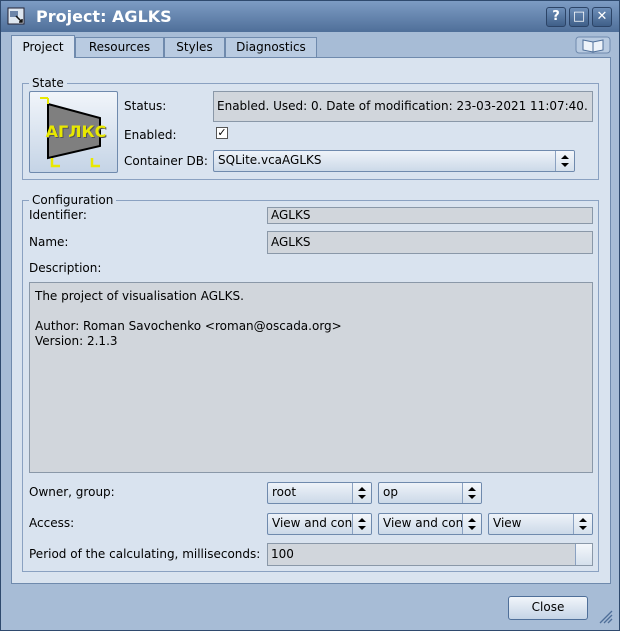 The width and height of the screenshot is (620, 631). What do you see at coordinates (394, 161) in the screenshot?
I see `container-db-select: SQLite.vcaAGLKS` at bounding box center [394, 161].